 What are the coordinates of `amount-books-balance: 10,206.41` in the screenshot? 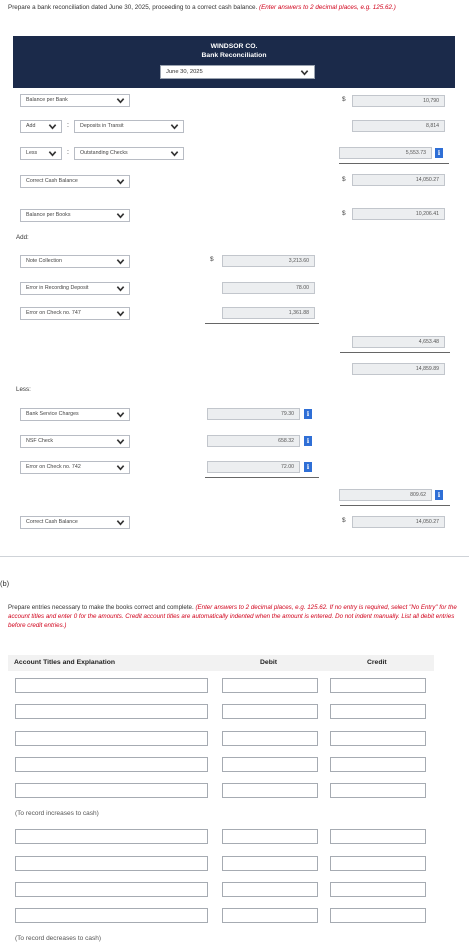 It's located at (398, 214).